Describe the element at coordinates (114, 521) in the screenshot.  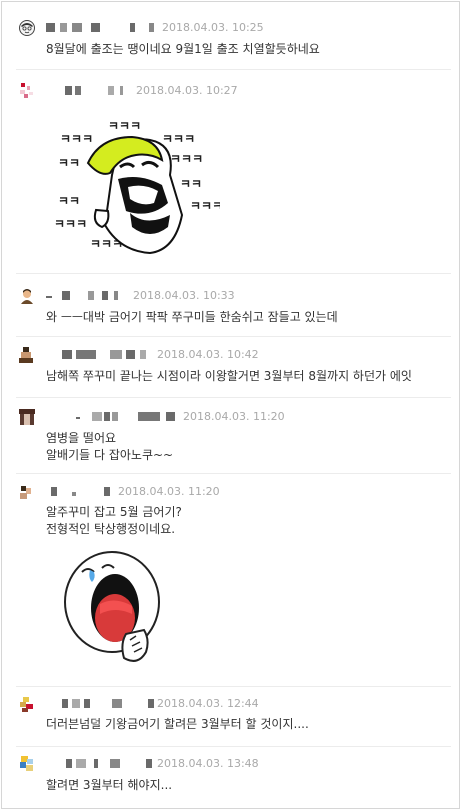
I see `comment-text: 알주꾸미 잡고 5월 금어기? 전형적인 탁상행정이네요.` at that location.